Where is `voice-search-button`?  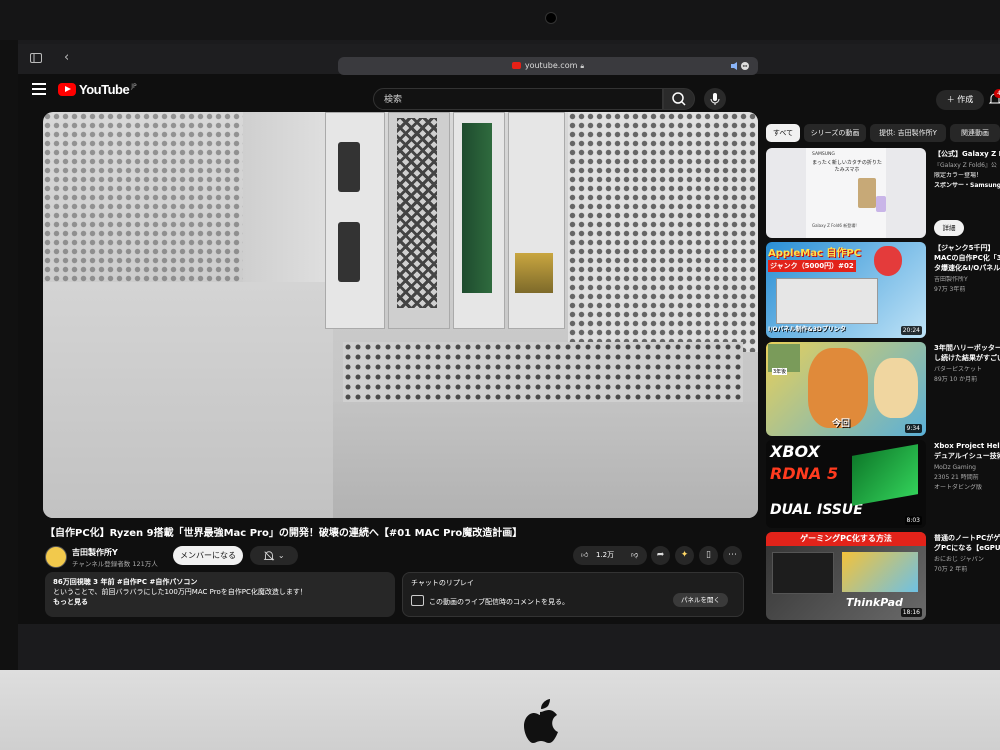 voice-search-button is located at coordinates (715, 99).